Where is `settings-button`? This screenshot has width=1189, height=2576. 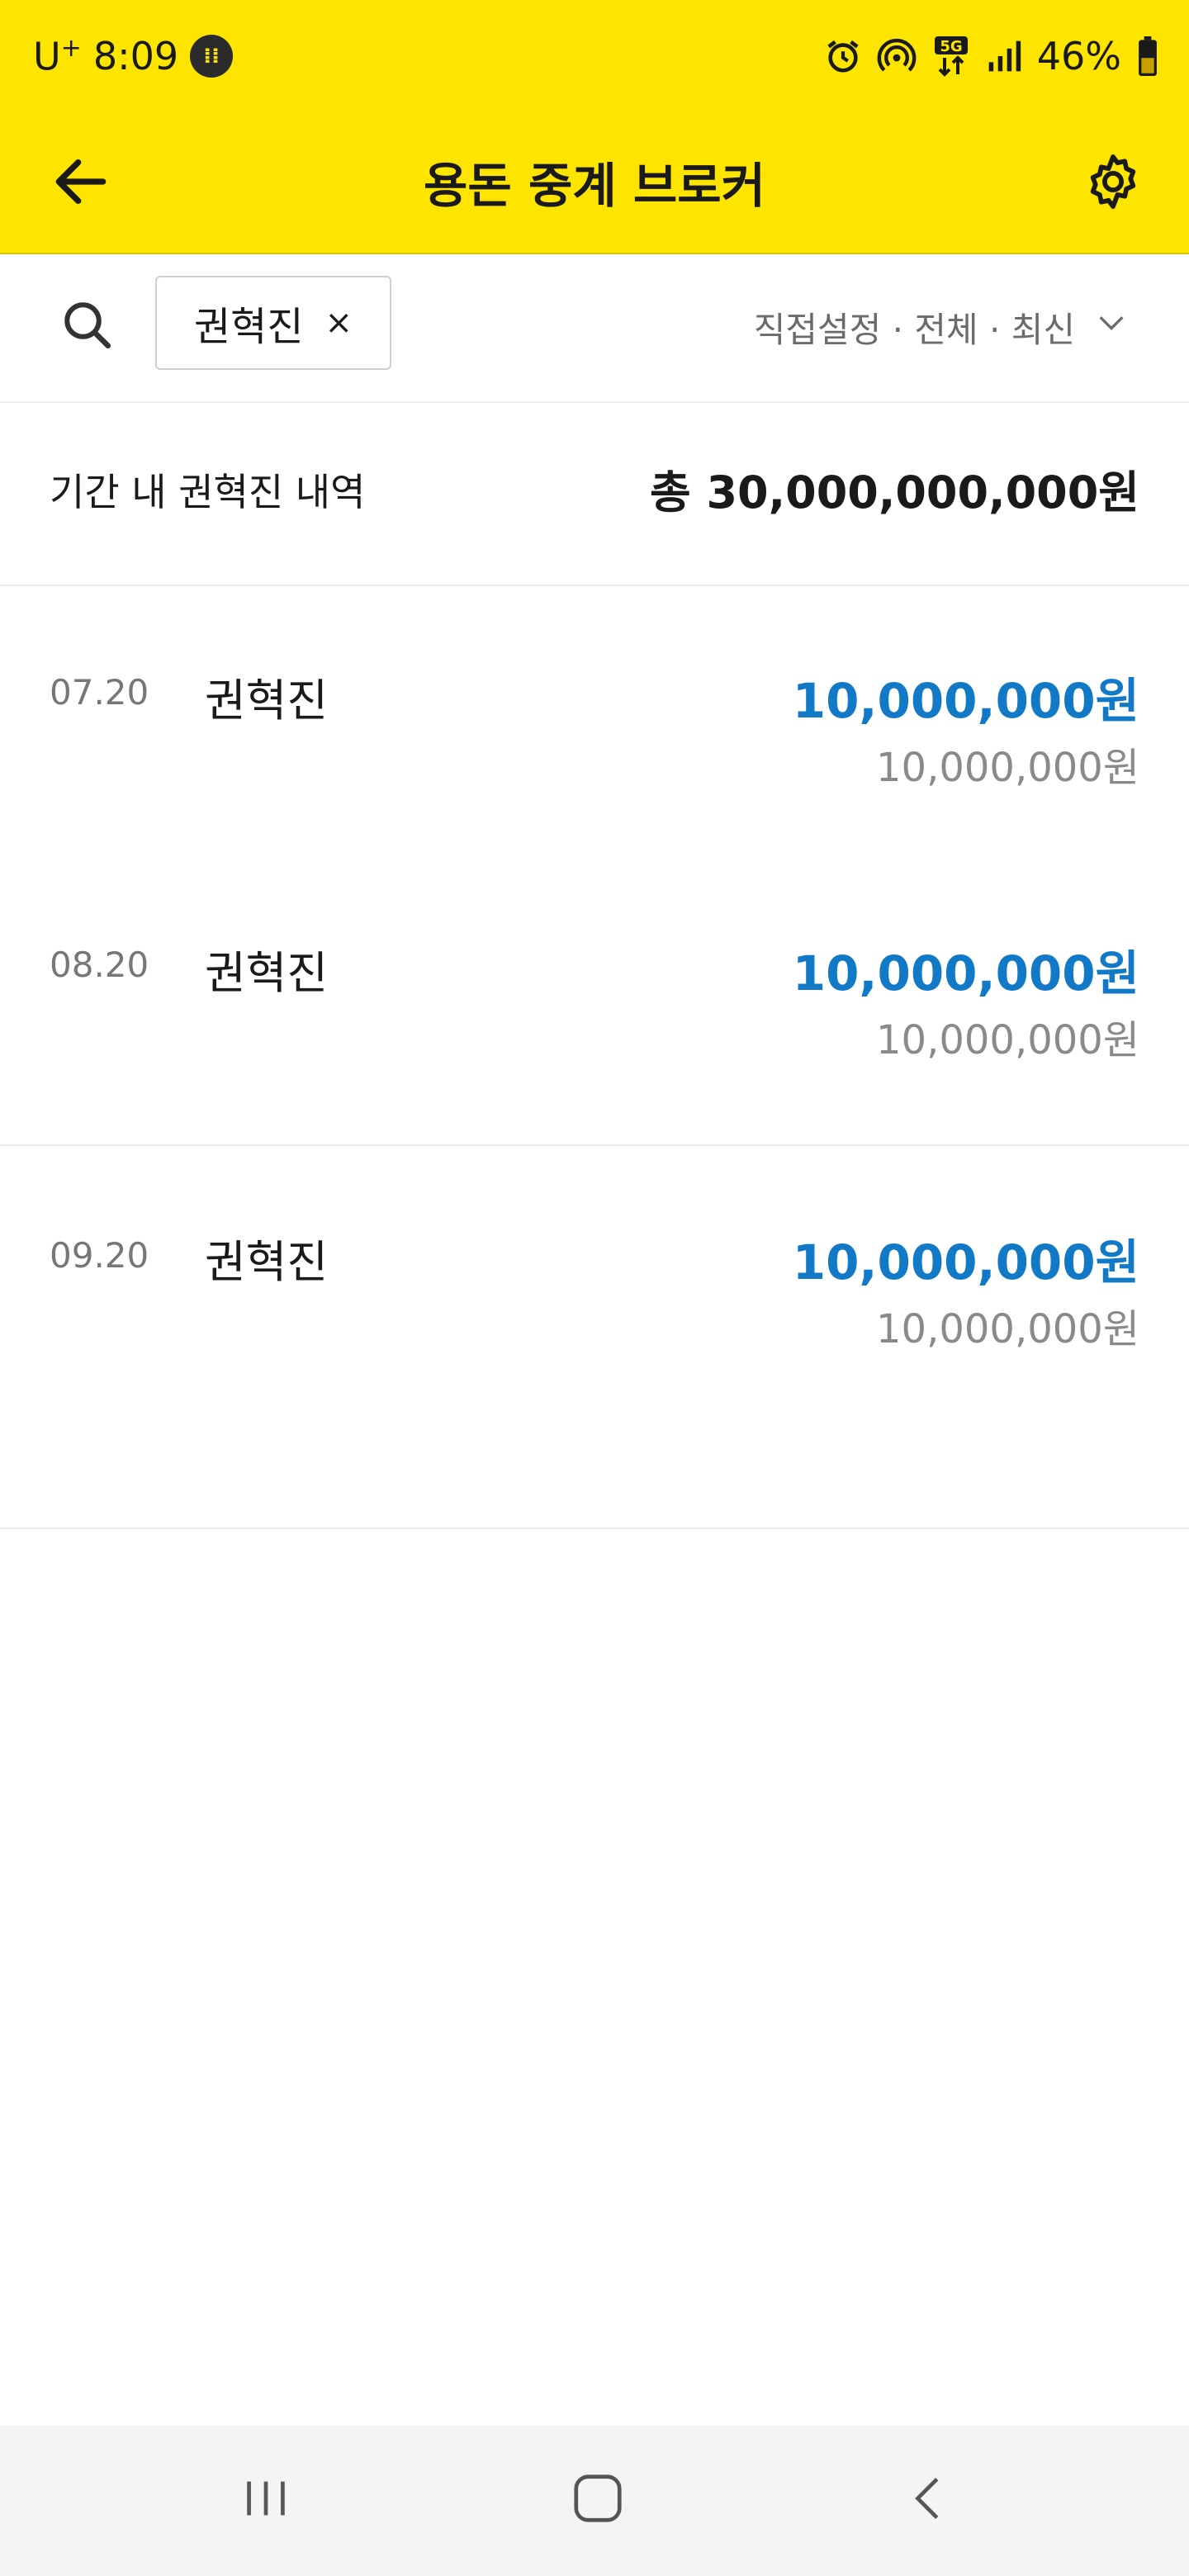 settings-button is located at coordinates (1113, 183).